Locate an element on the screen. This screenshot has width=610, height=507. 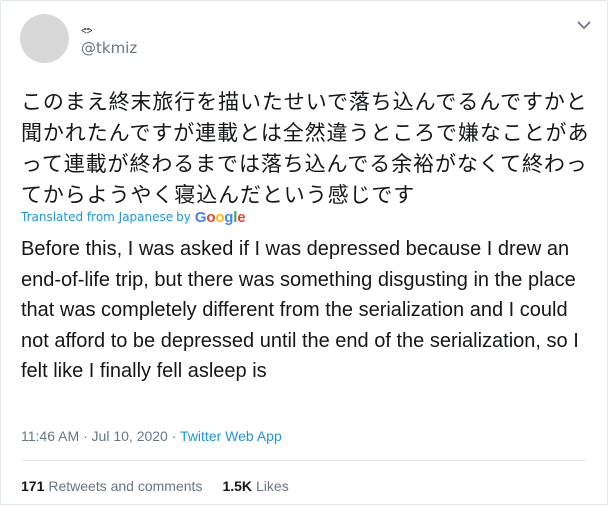
likes-label: Likes is located at coordinates (272, 486).